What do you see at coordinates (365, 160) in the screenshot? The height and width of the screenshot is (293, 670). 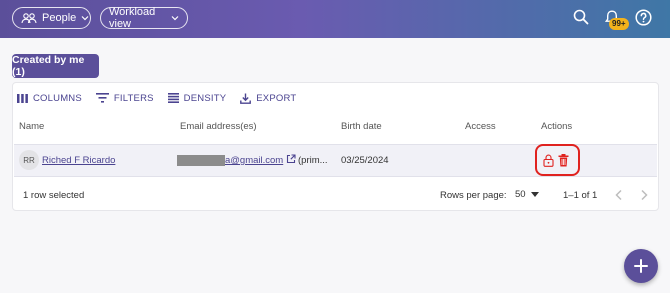 I see `birth-date-cell: 03/25/2024` at bounding box center [365, 160].